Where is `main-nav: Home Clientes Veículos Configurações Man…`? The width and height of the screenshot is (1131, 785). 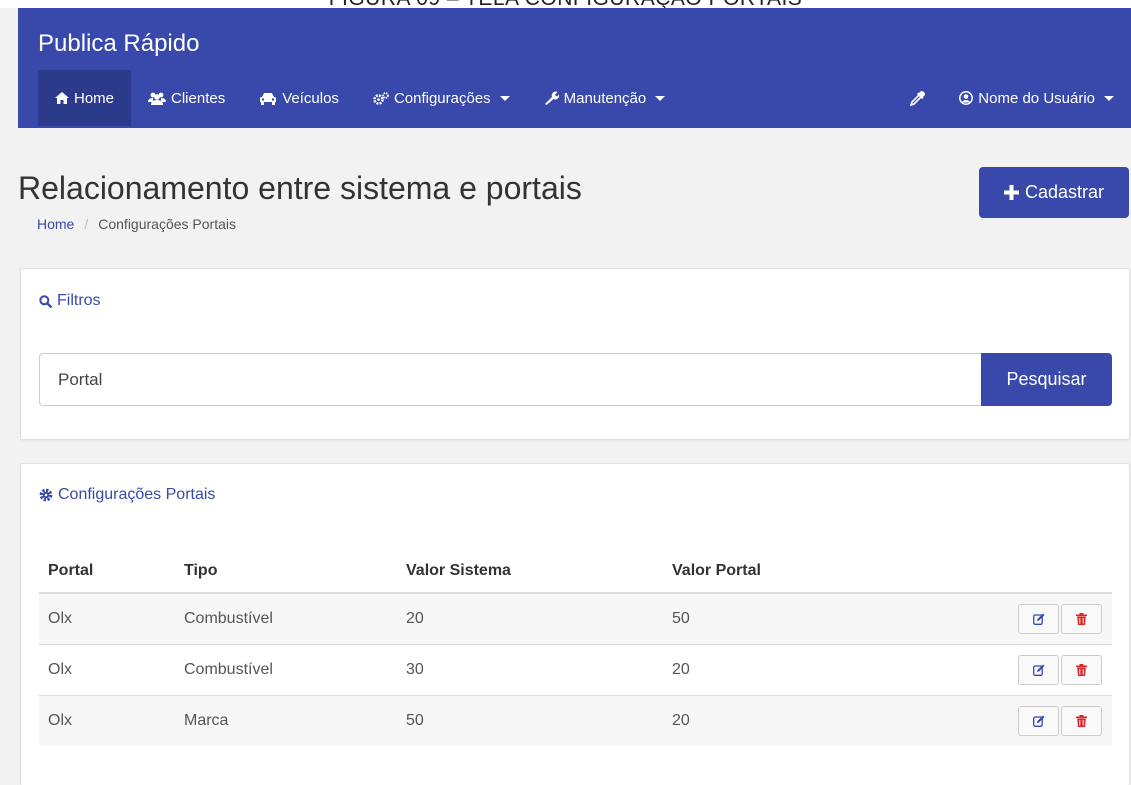
main-nav: Home Clientes Veículos Configurações Man… is located at coordinates (360, 98).